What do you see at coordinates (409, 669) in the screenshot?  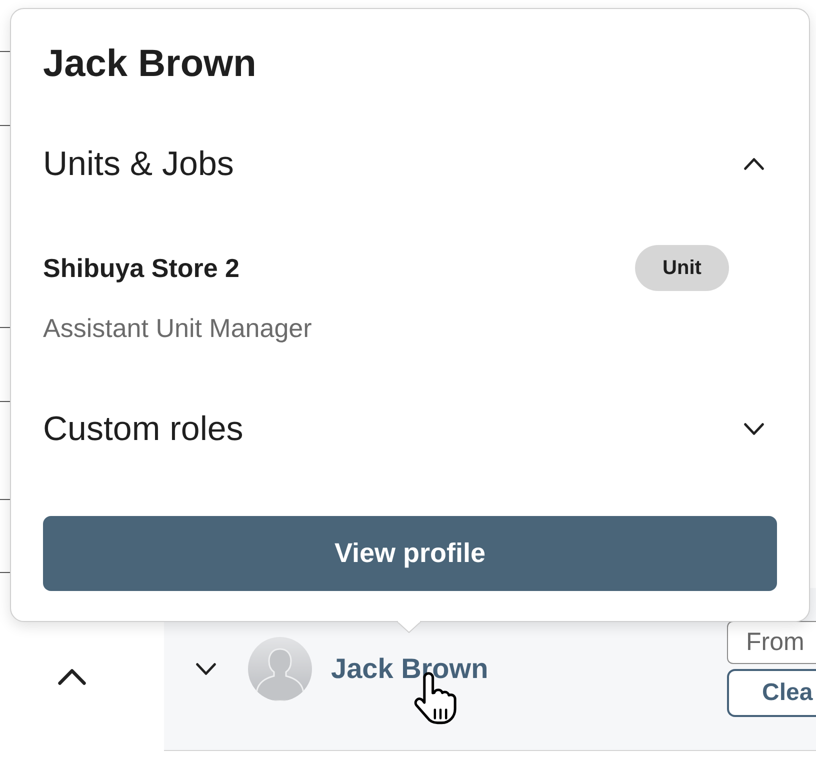 I see `user-name-link: Jack Brown` at bounding box center [409, 669].